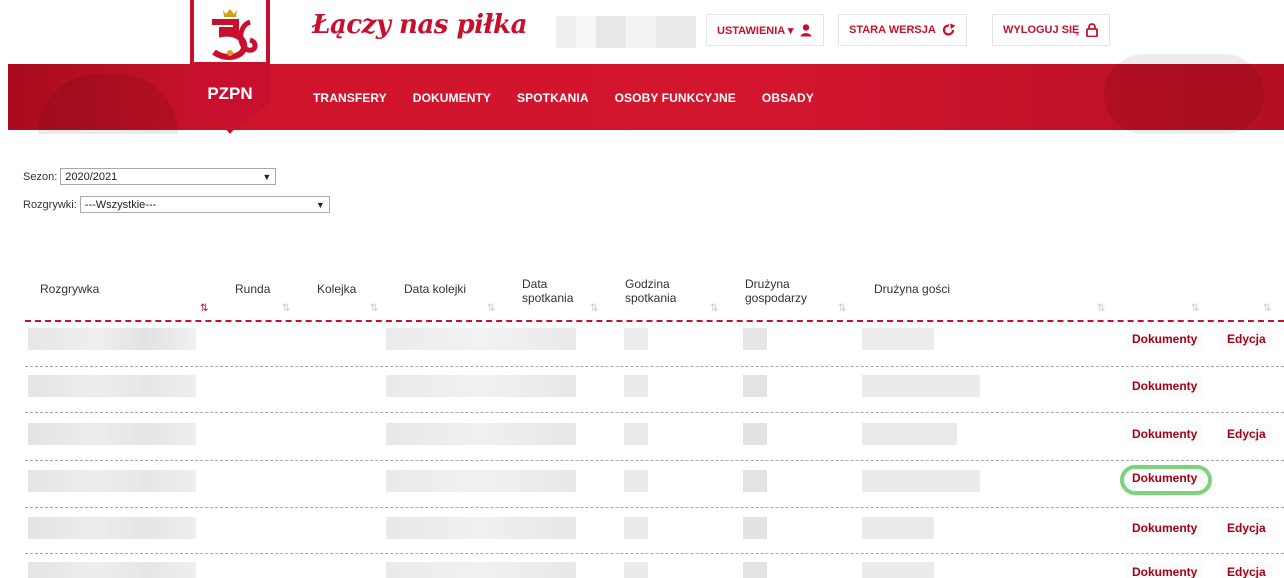 This screenshot has height=578, width=1284. What do you see at coordinates (912, 289) in the screenshot?
I see `col-header-away-team: Drużyna gości` at bounding box center [912, 289].